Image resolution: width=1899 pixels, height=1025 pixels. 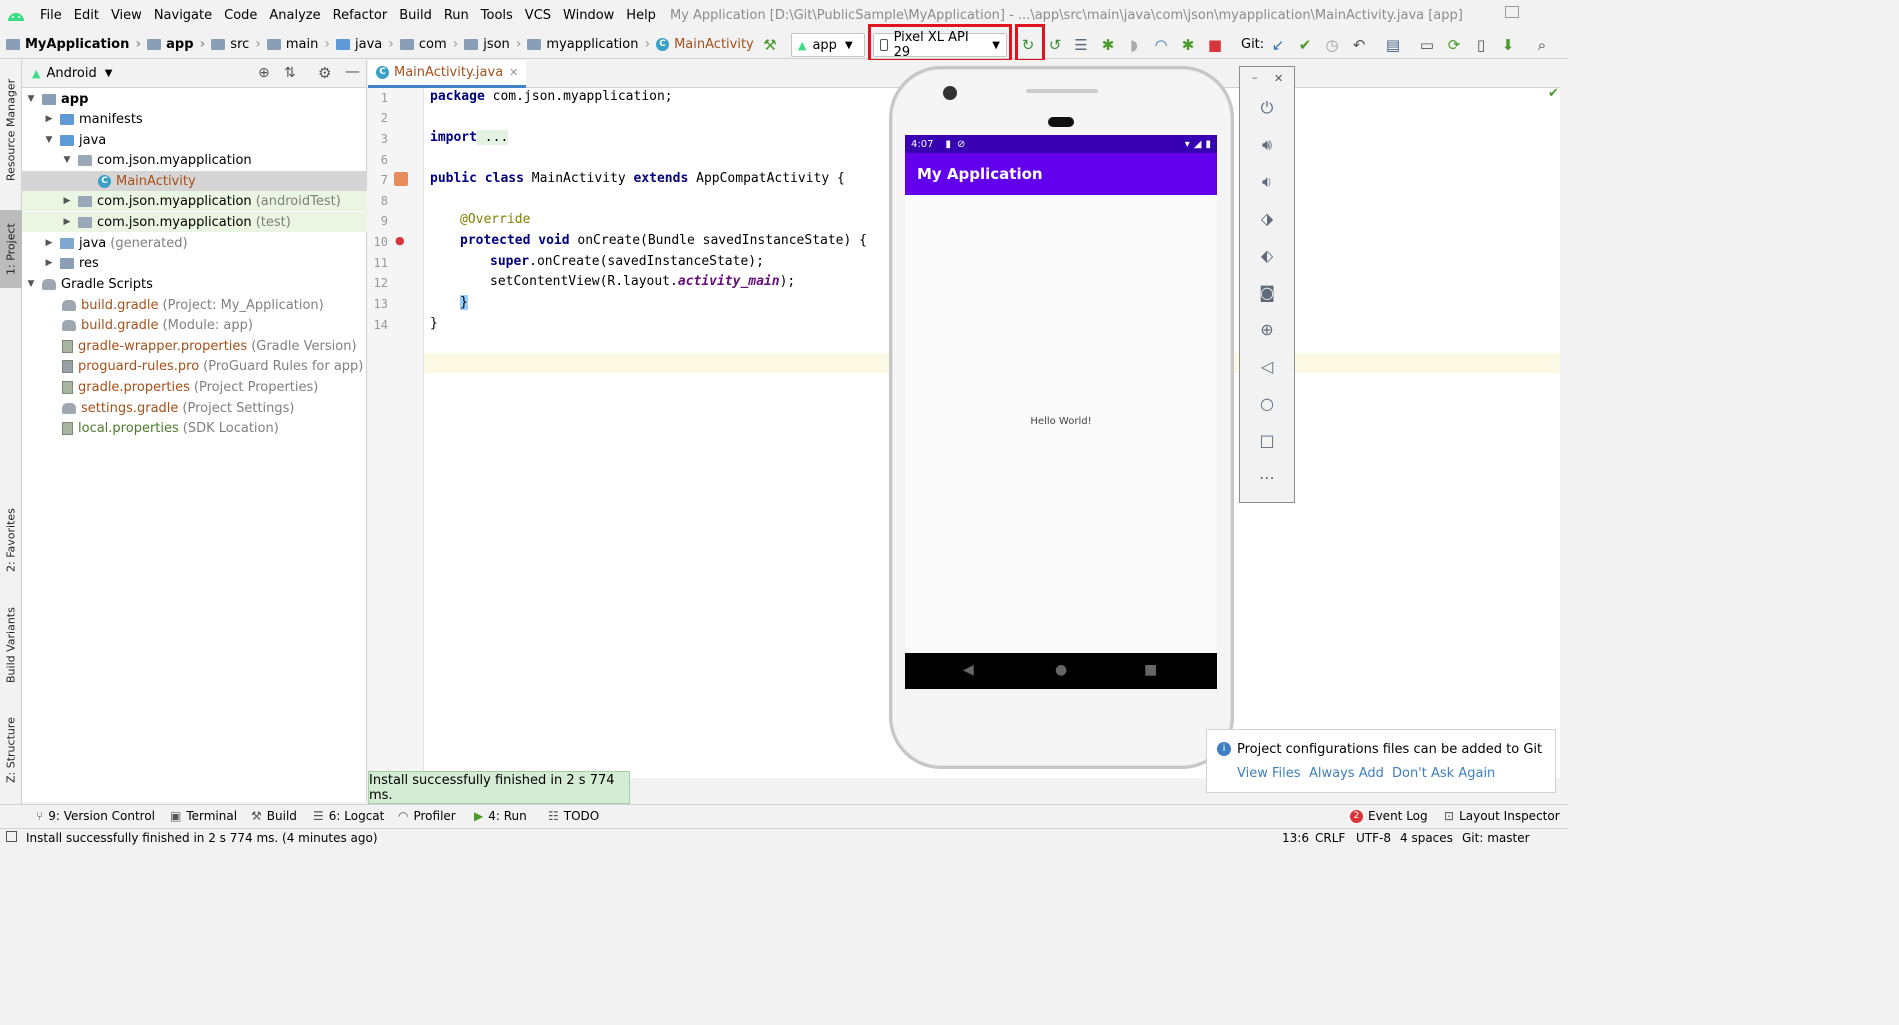 What do you see at coordinates (294, 15) in the screenshot?
I see `menu-analyze: Analyze` at bounding box center [294, 15].